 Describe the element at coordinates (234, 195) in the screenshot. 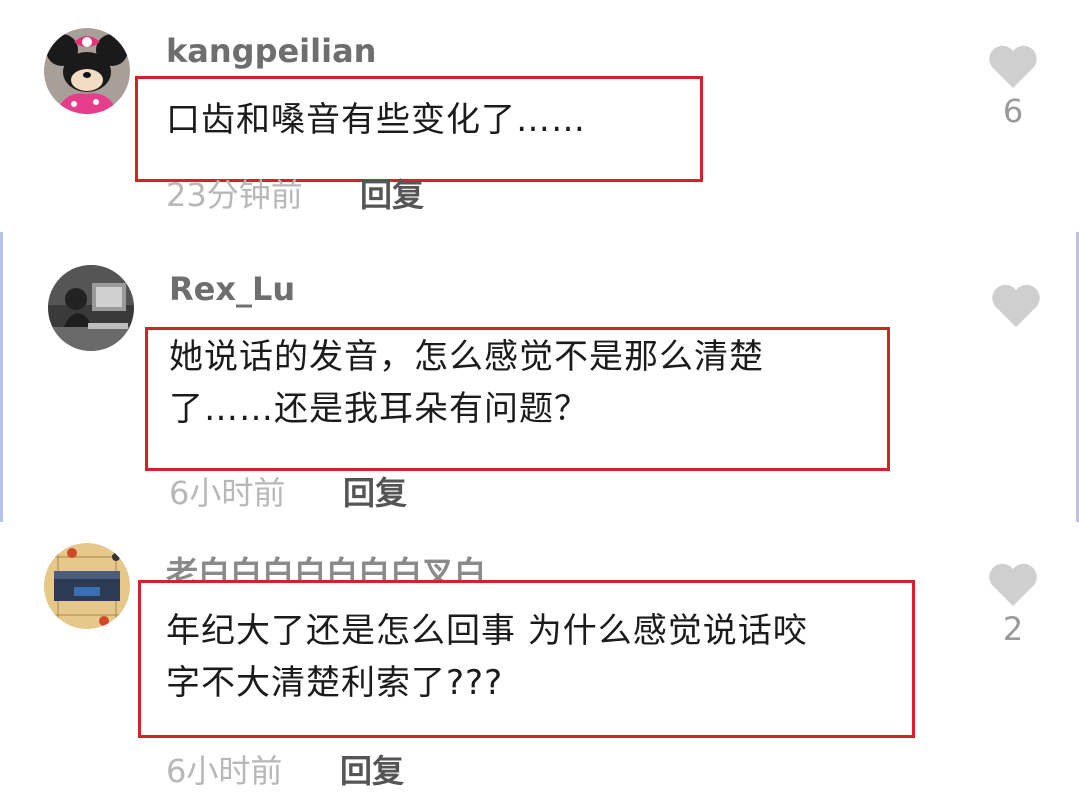

I see `comment-time: 23分钟前` at that location.